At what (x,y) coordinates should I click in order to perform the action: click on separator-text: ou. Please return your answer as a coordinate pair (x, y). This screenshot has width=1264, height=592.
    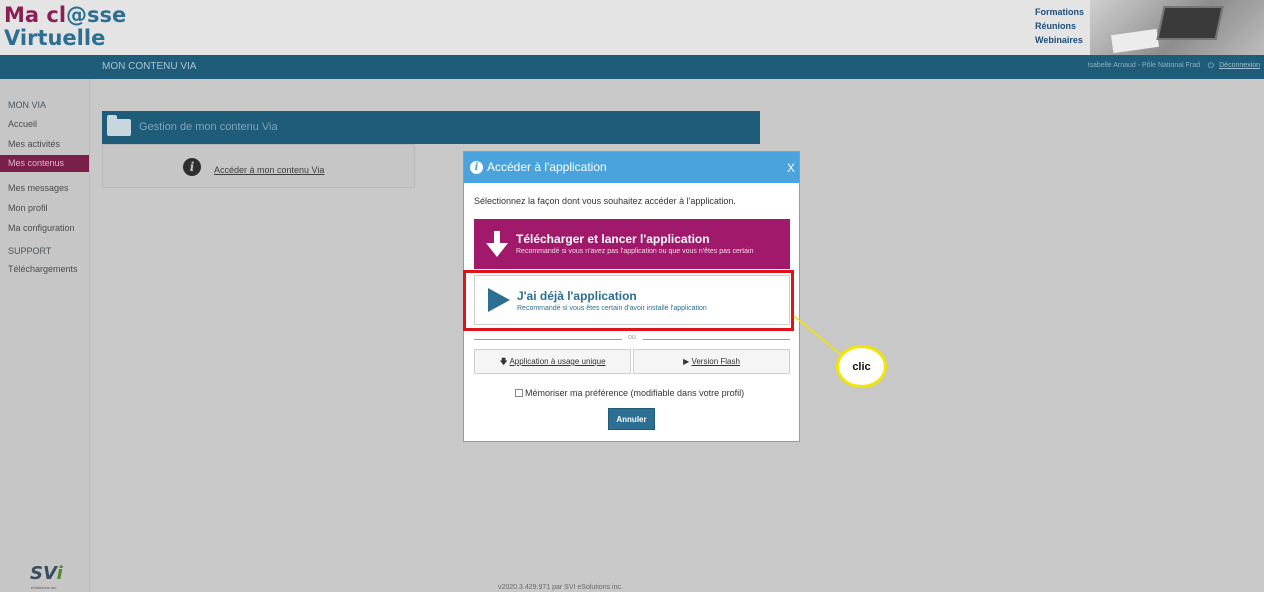
    Looking at the image, I should click on (632, 337).